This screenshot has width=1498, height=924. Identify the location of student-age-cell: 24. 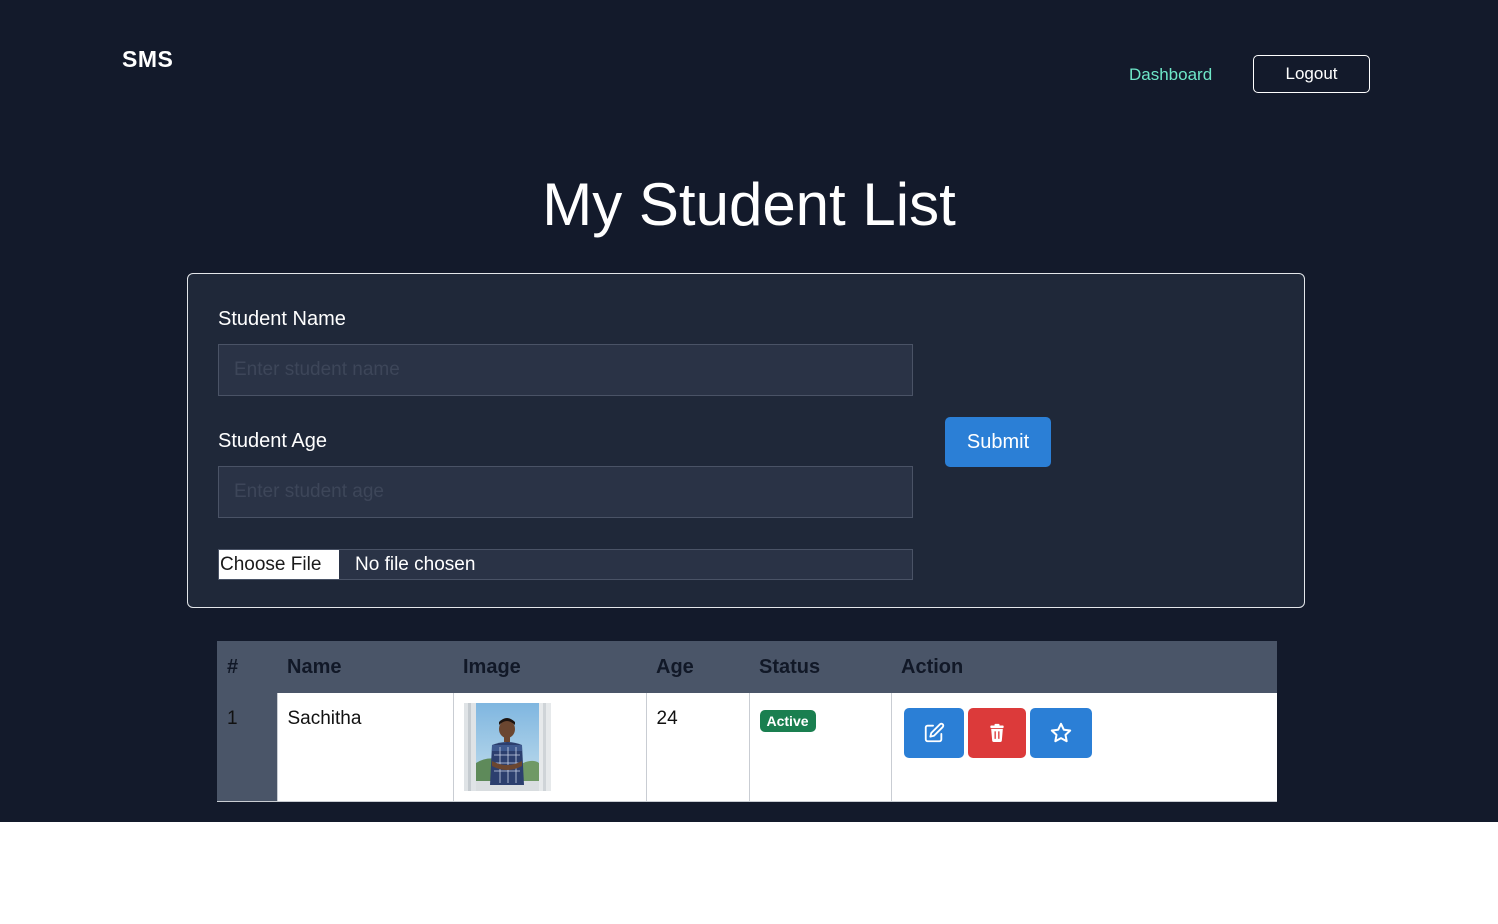
(697, 747).